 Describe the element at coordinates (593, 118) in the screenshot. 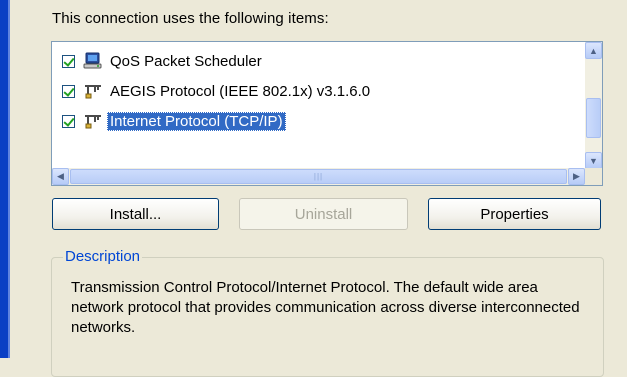

I see `vertical-scroll-thumb` at that location.